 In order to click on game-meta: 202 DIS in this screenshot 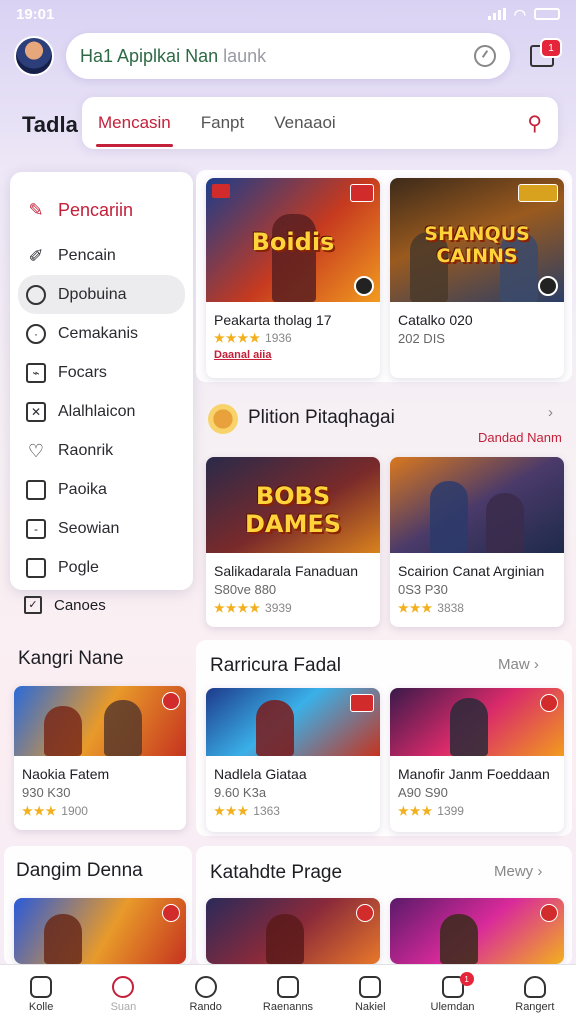, I will do `click(421, 339)`.